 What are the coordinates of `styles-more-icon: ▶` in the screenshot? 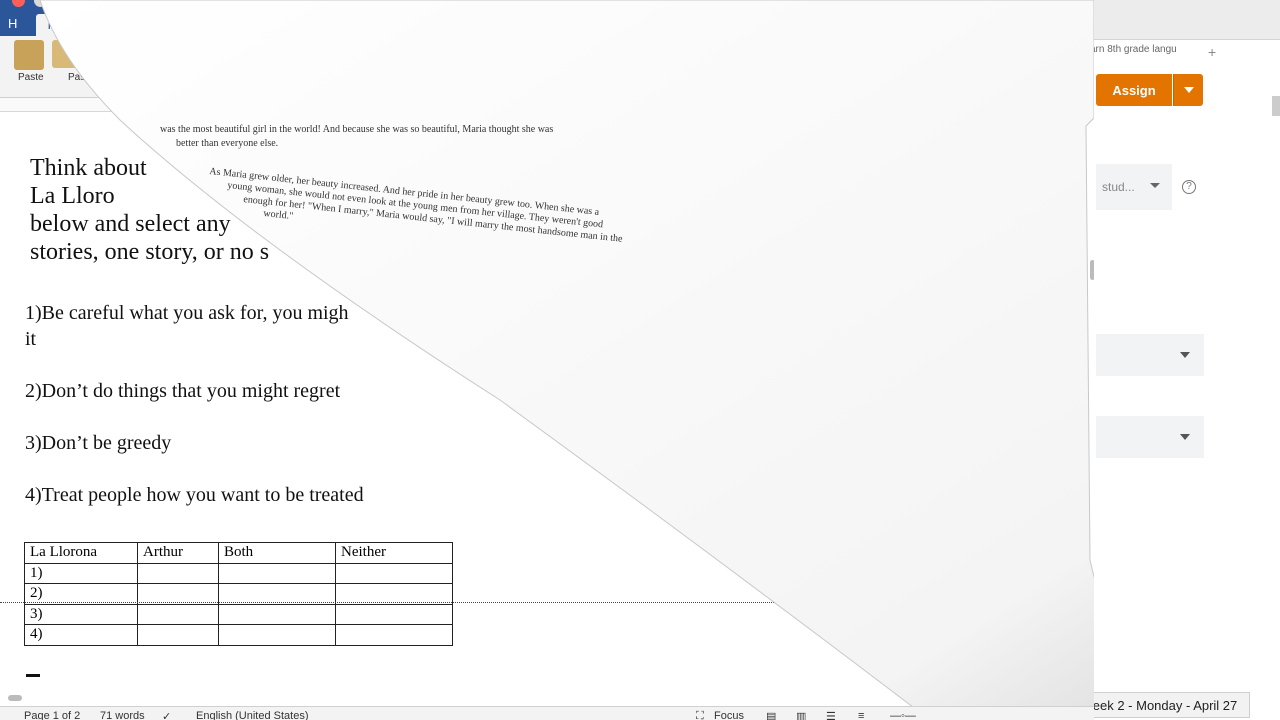 It's located at (1034, 67).